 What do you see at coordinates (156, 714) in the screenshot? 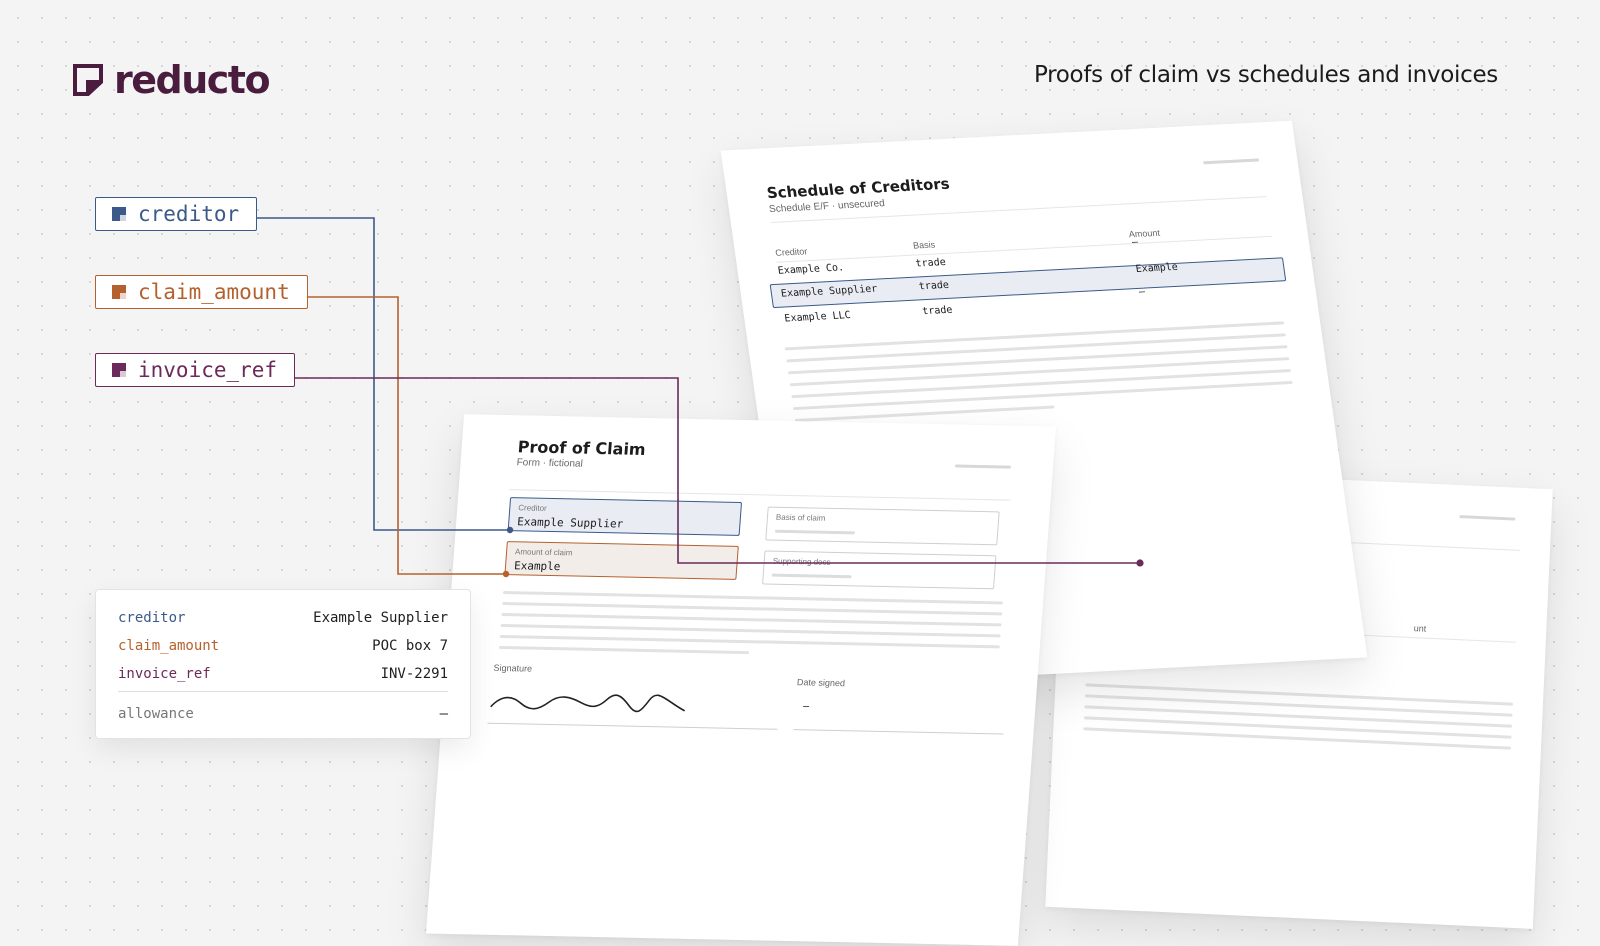
I see `result-key: allowance` at bounding box center [156, 714].